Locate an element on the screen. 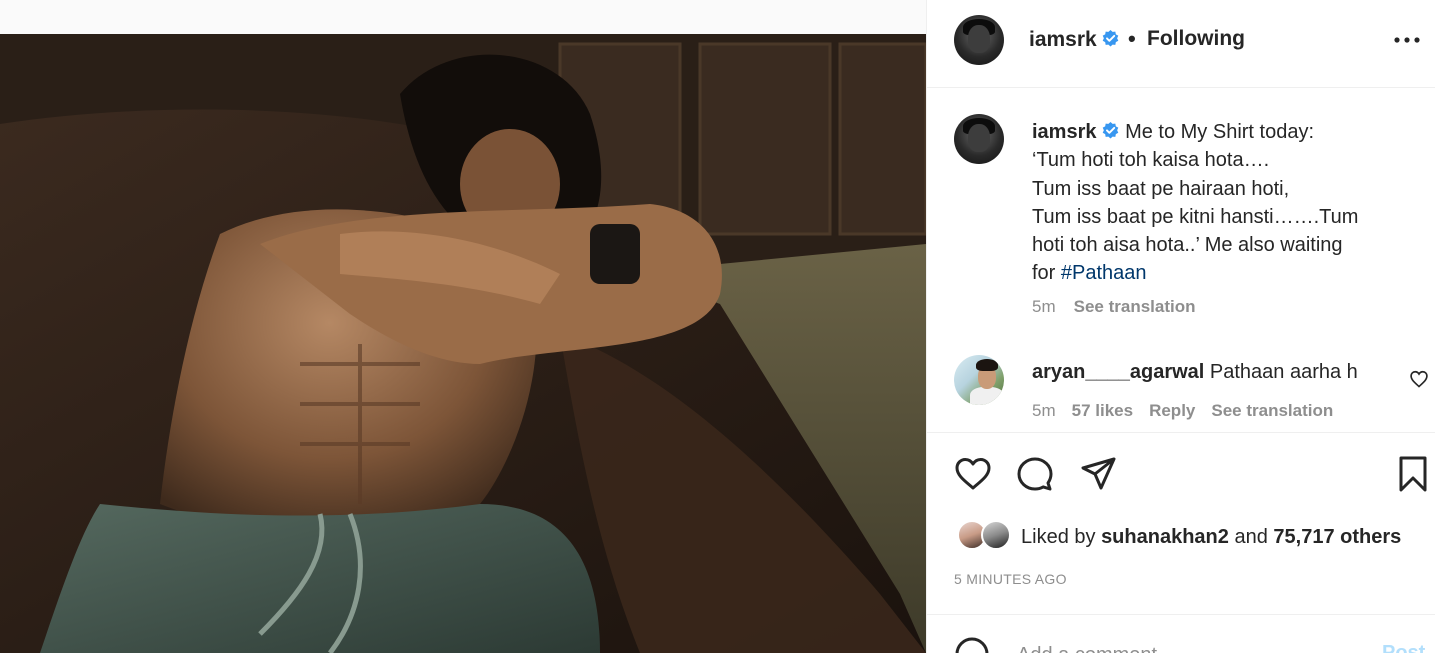  author-username-row: iamsrk is located at coordinates (1074, 40).